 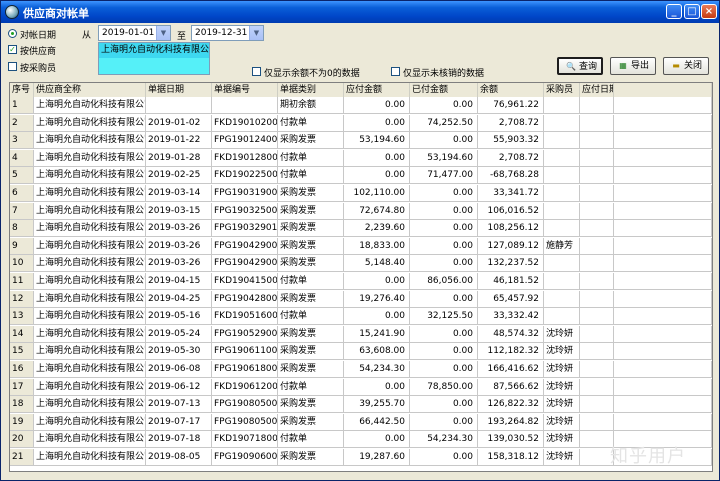 I want to click on header-col-doc-type: 单据类别, so click(x=311, y=90).